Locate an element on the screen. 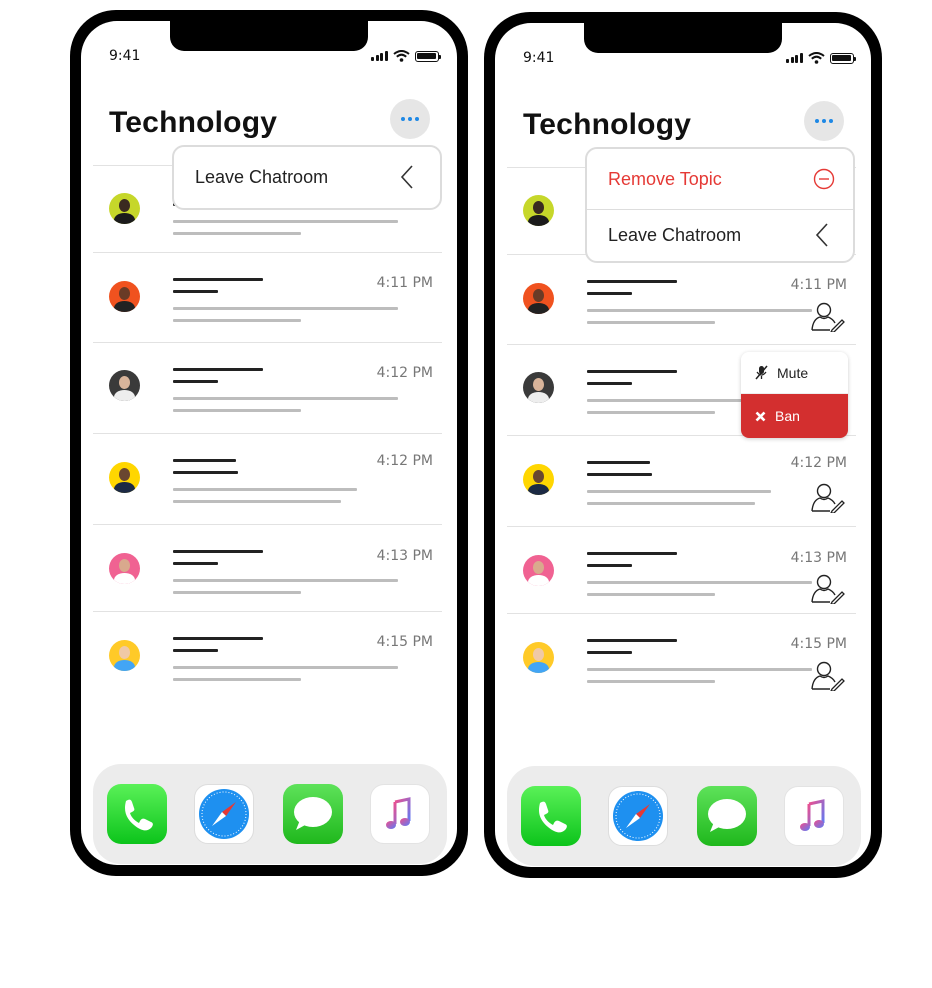  message-time: 4:11 PM is located at coordinates (404, 283).